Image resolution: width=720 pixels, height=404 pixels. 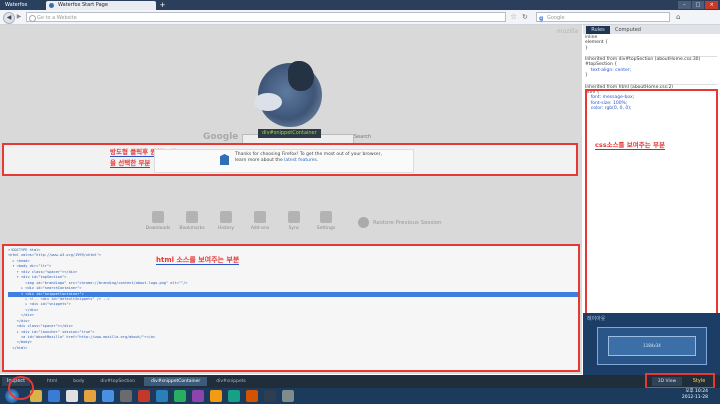 What do you see at coordinates (360, 396) in the screenshot?
I see `windows-taskbar: 오후 10:24 2012-11-28` at bounding box center [360, 396].